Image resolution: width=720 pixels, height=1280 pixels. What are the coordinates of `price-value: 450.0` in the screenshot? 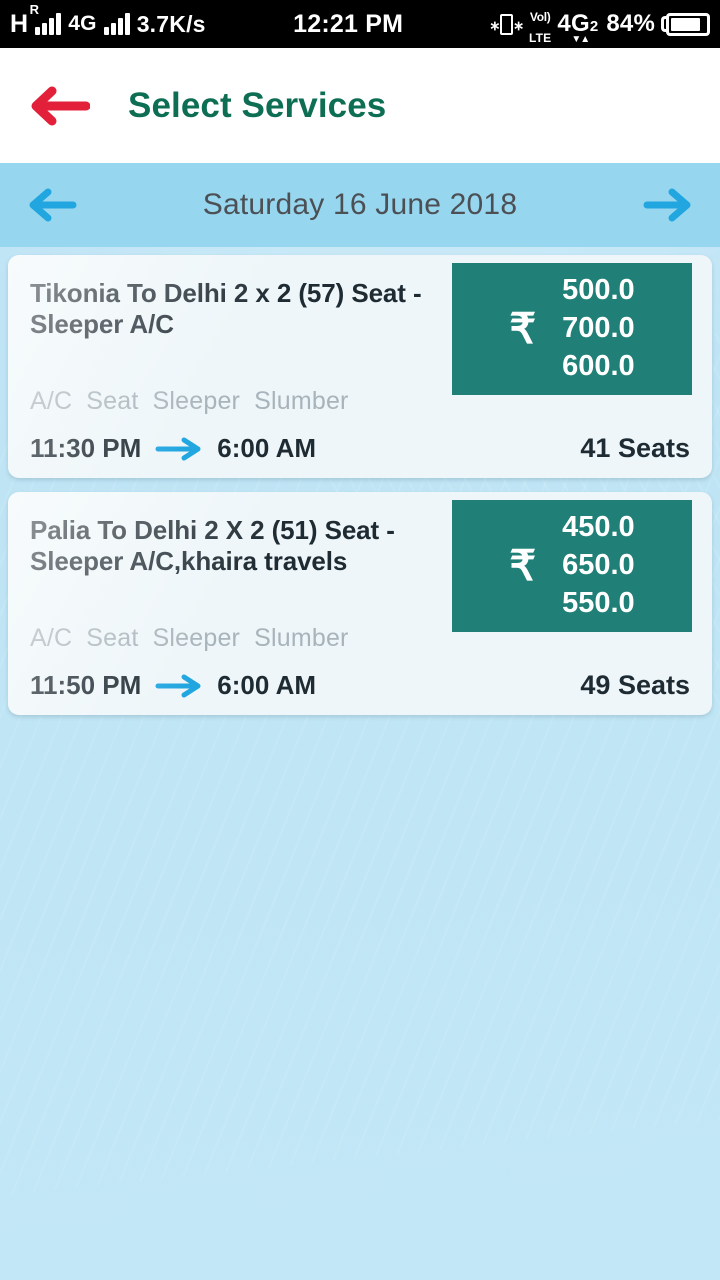 It's located at (598, 527).